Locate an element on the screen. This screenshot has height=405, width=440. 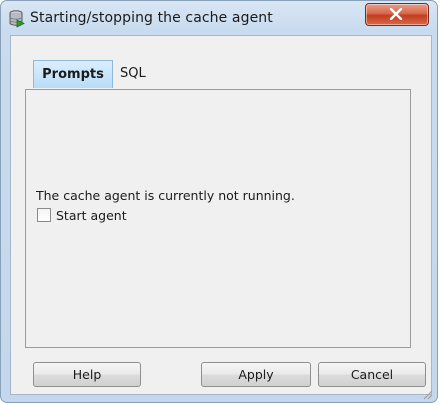
close-icon is located at coordinates (396, 14).